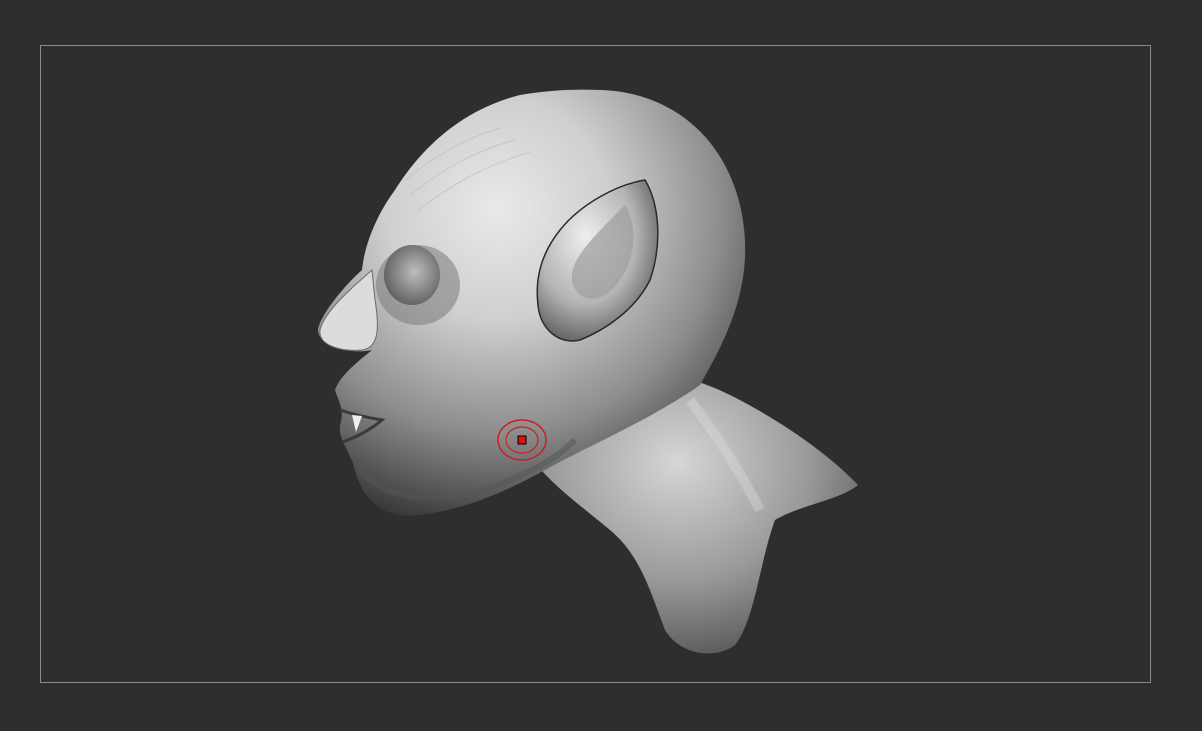  I want to click on eye-lid, so click(412, 275).